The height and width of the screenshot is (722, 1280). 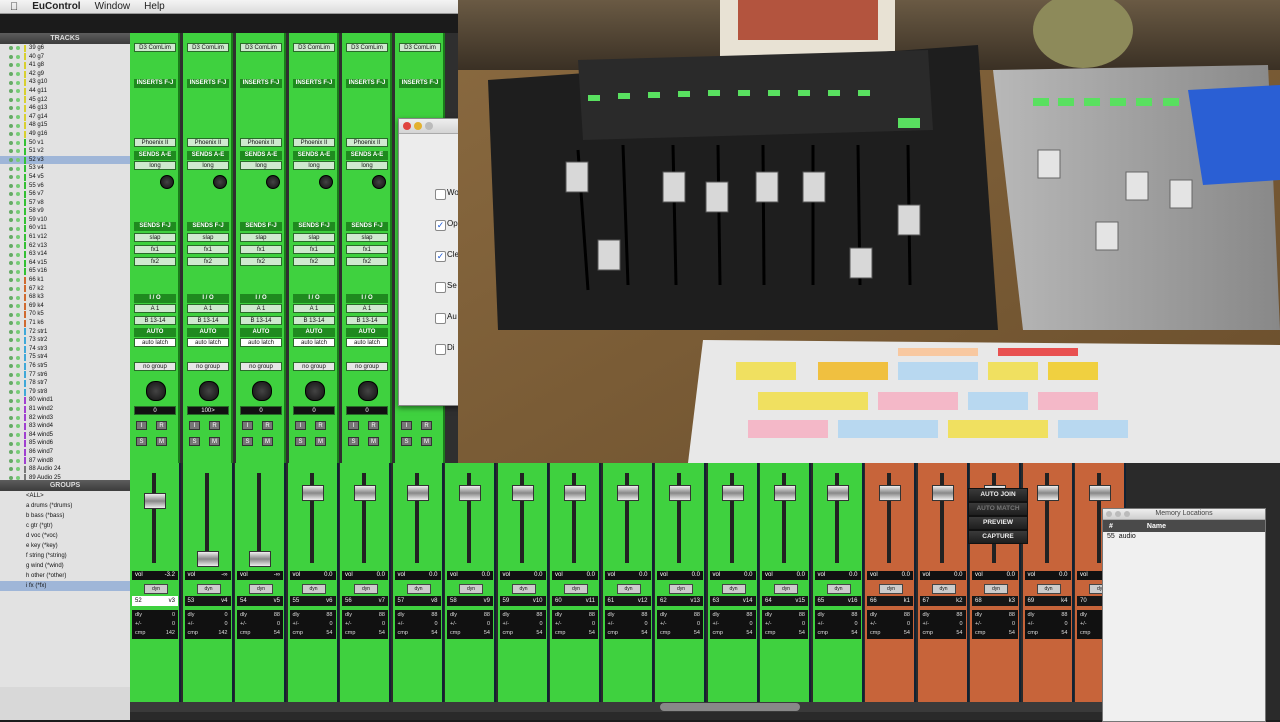 I want to click on channel-name: 63 v14, so click(x=732, y=601).